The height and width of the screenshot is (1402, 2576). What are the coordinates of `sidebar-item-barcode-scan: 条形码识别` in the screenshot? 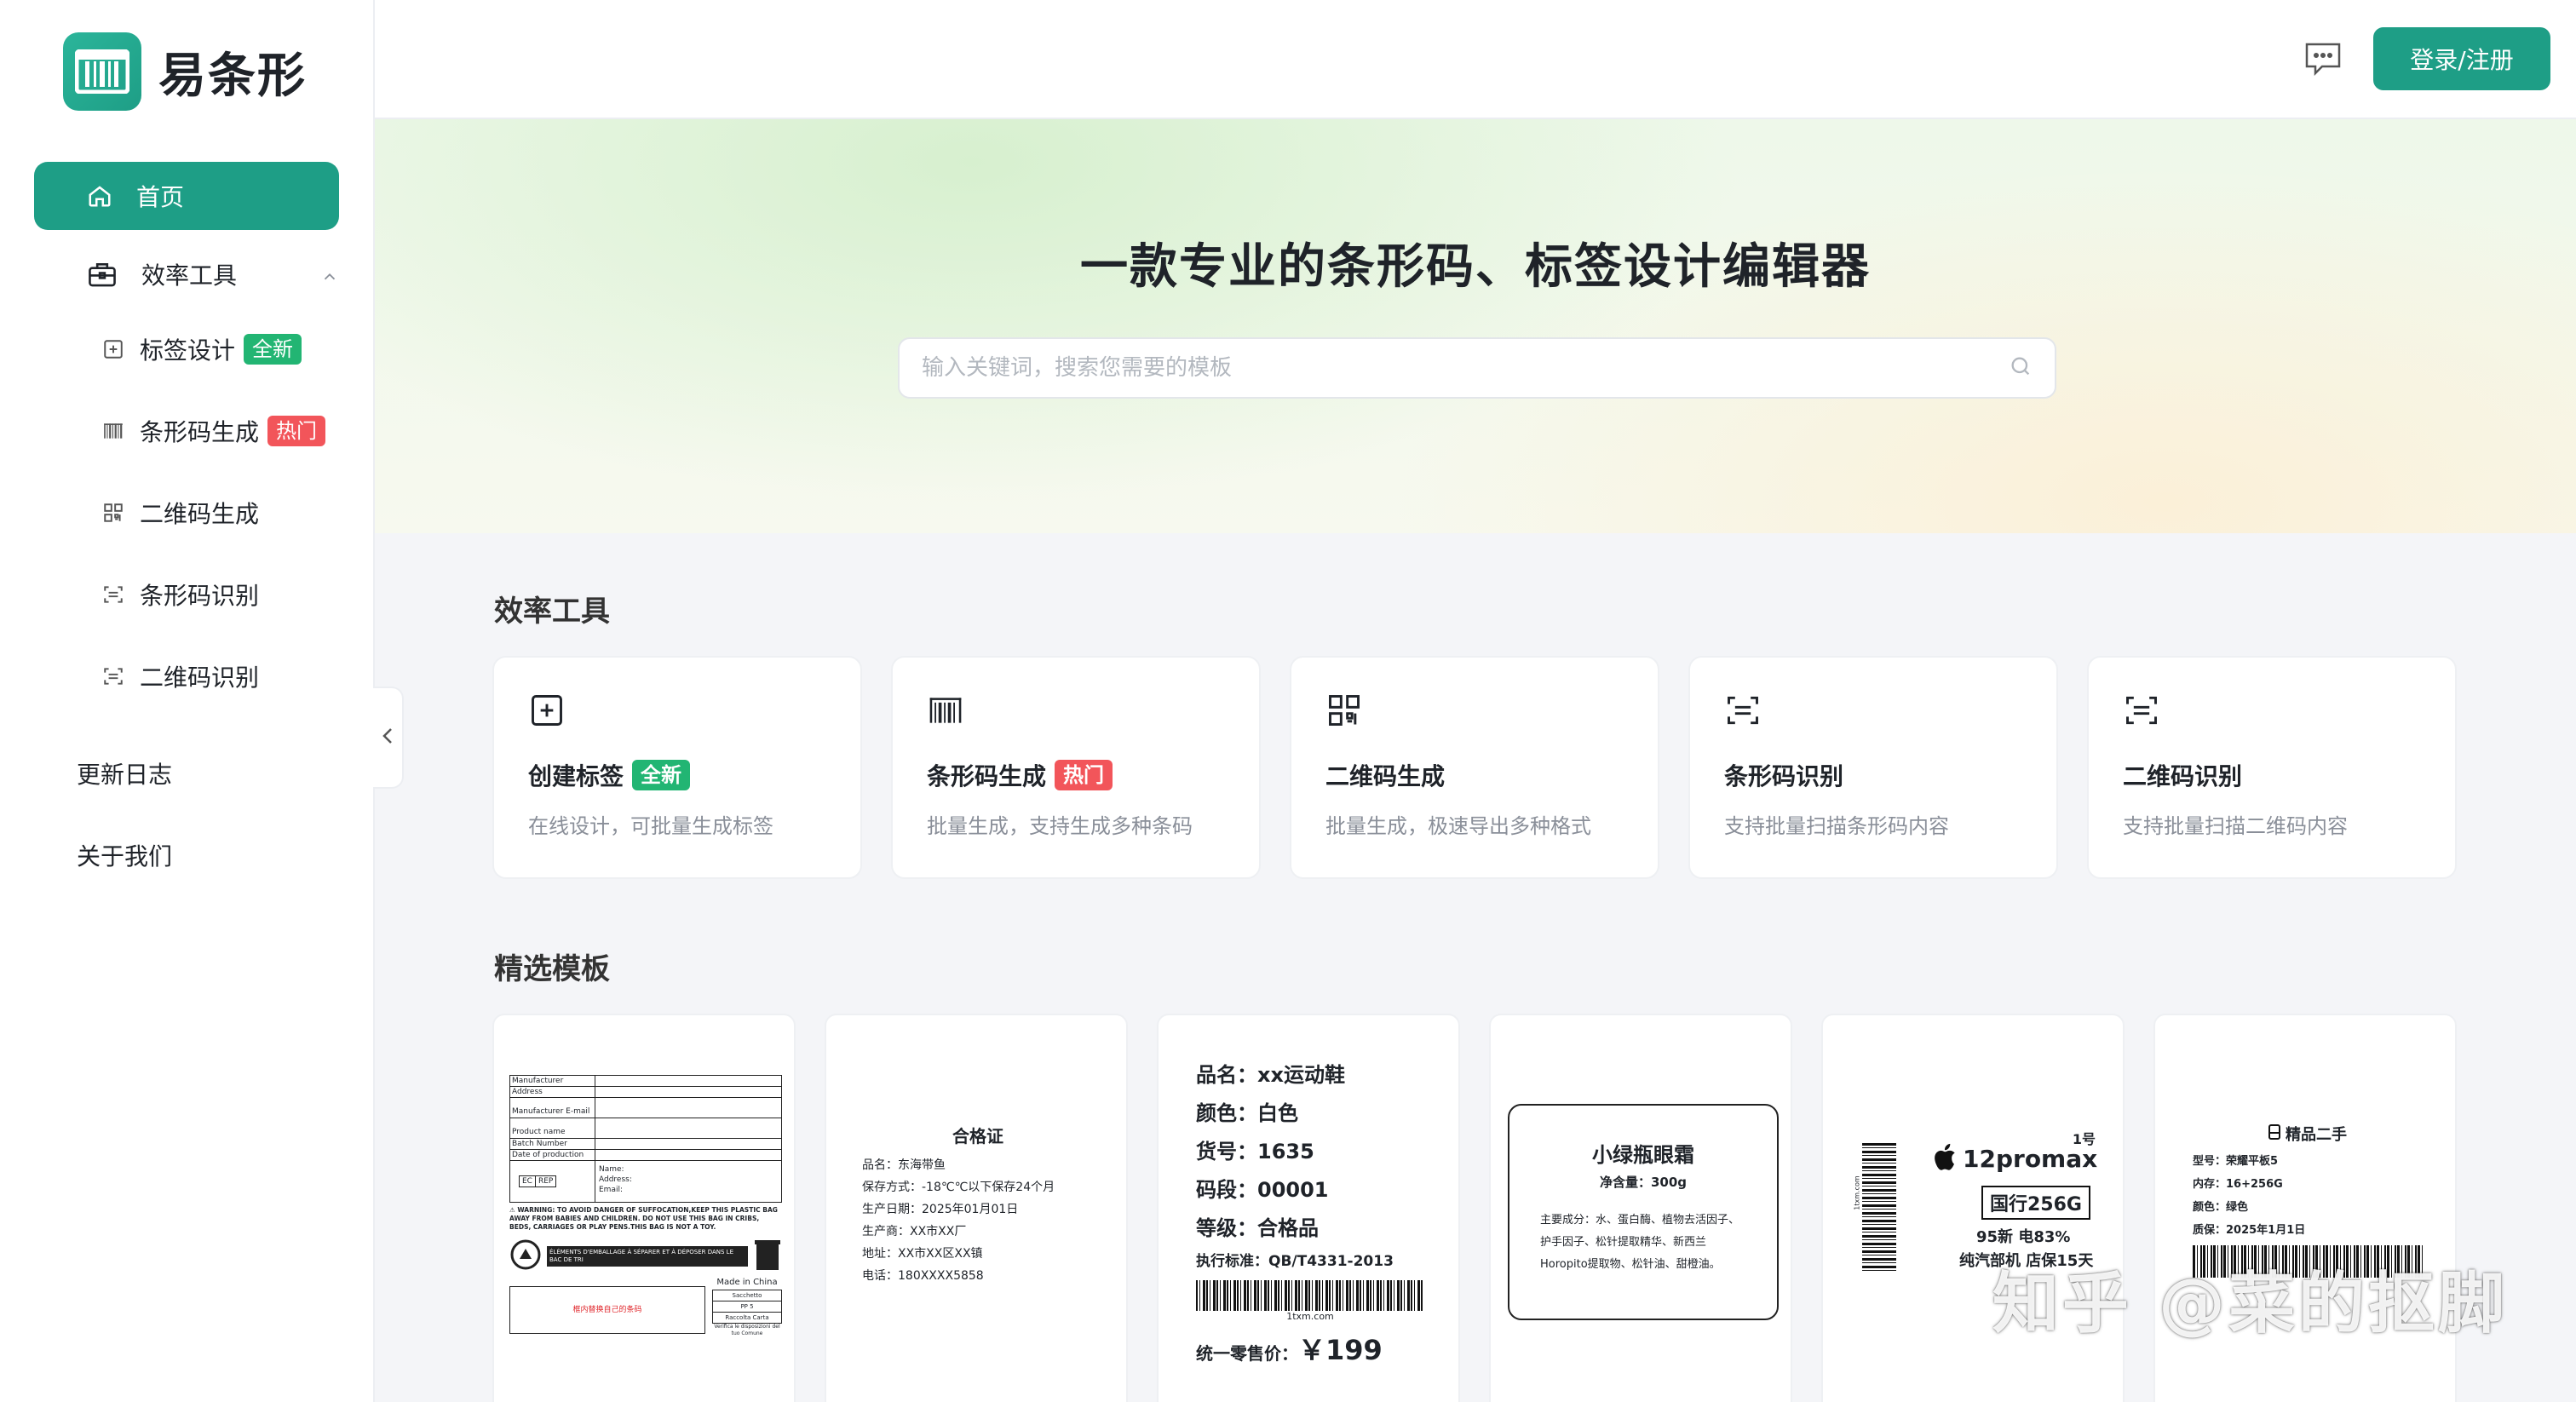 It's located at (187, 594).